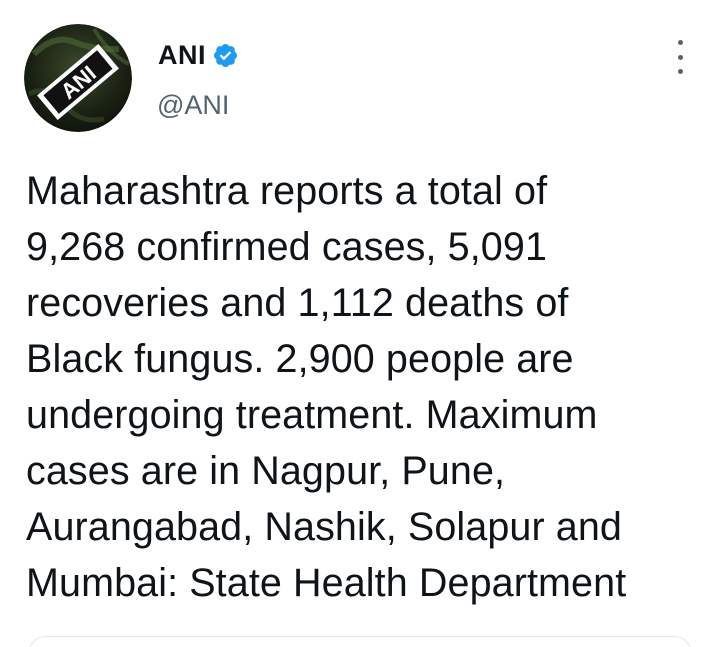 The height and width of the screenshot is (647, 720). Describe the element at coordinates (287, 247) in the screenshot. I see `tweet-text-line: 9,268 confirmed cases, 5,091` at that location.